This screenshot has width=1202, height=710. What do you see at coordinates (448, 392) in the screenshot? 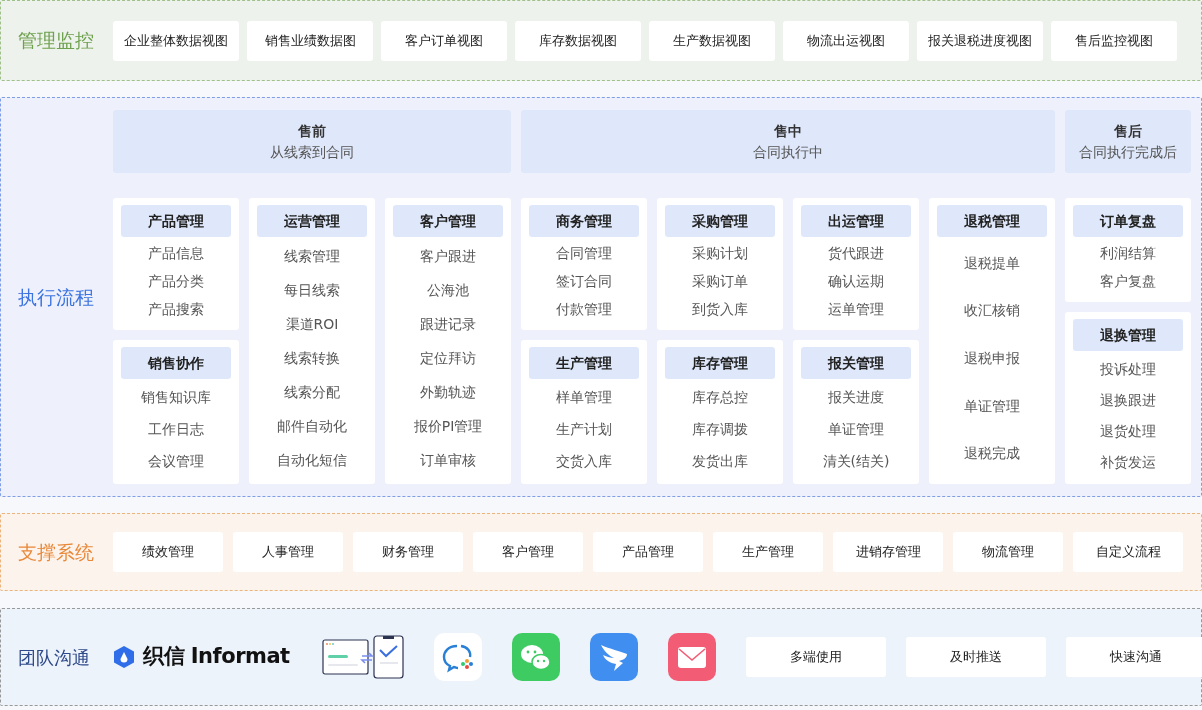
I see `module-item: 外勤轨迹` at bounding box center [448, 392].